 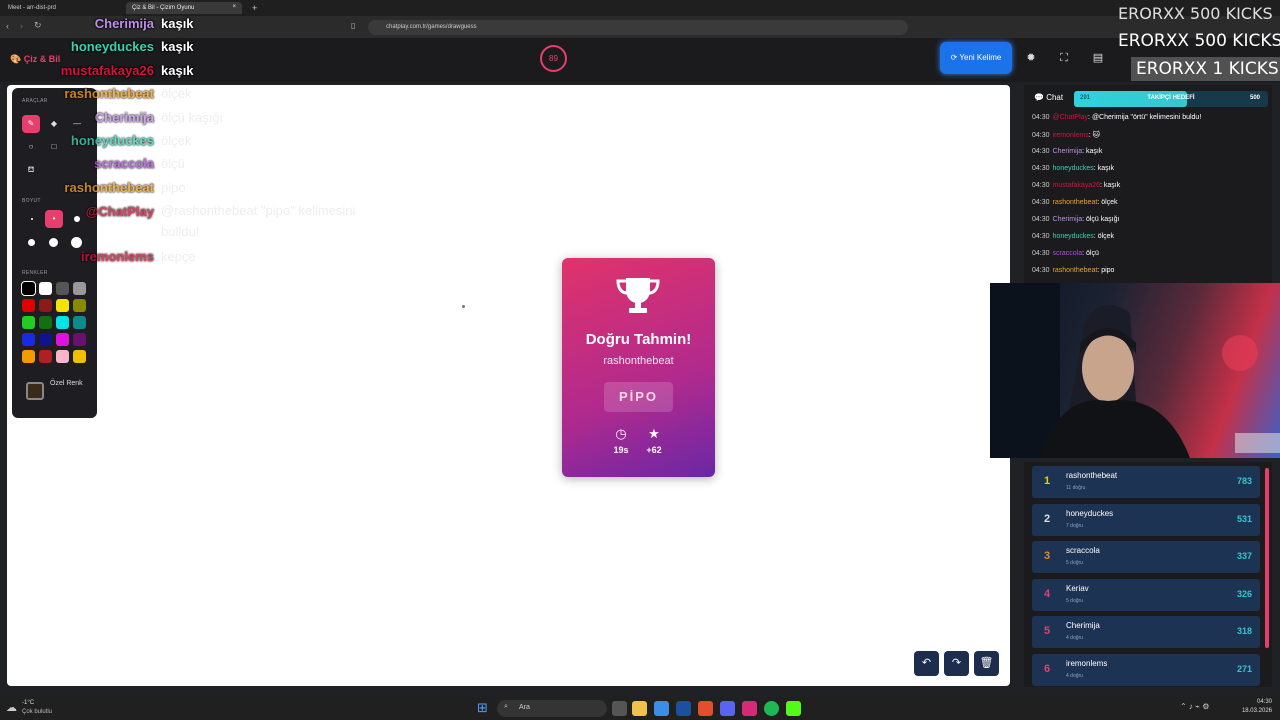 I want to click on leaderboard-rank: 5, so click(x=1047, y=631).